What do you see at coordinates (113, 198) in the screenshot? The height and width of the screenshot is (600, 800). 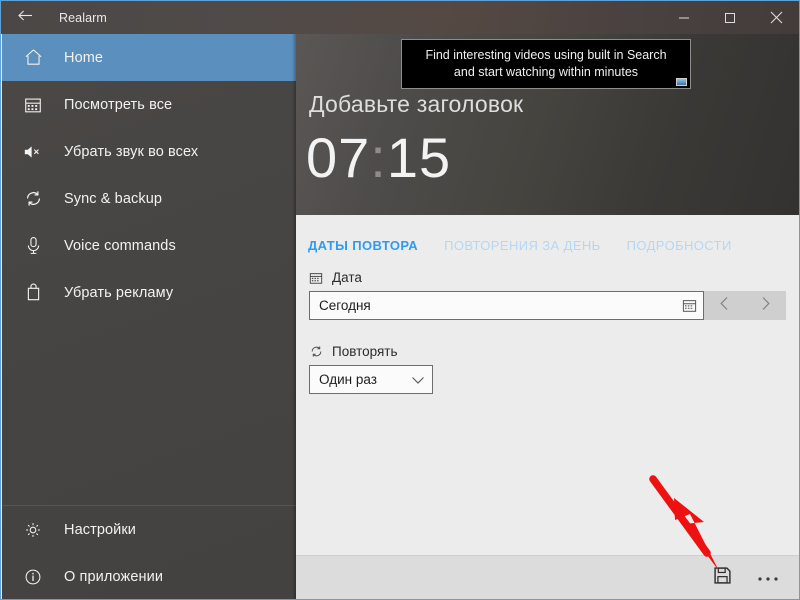 I see `sidebar-item-label: Sync & backup` at bounding box center [113, 198].